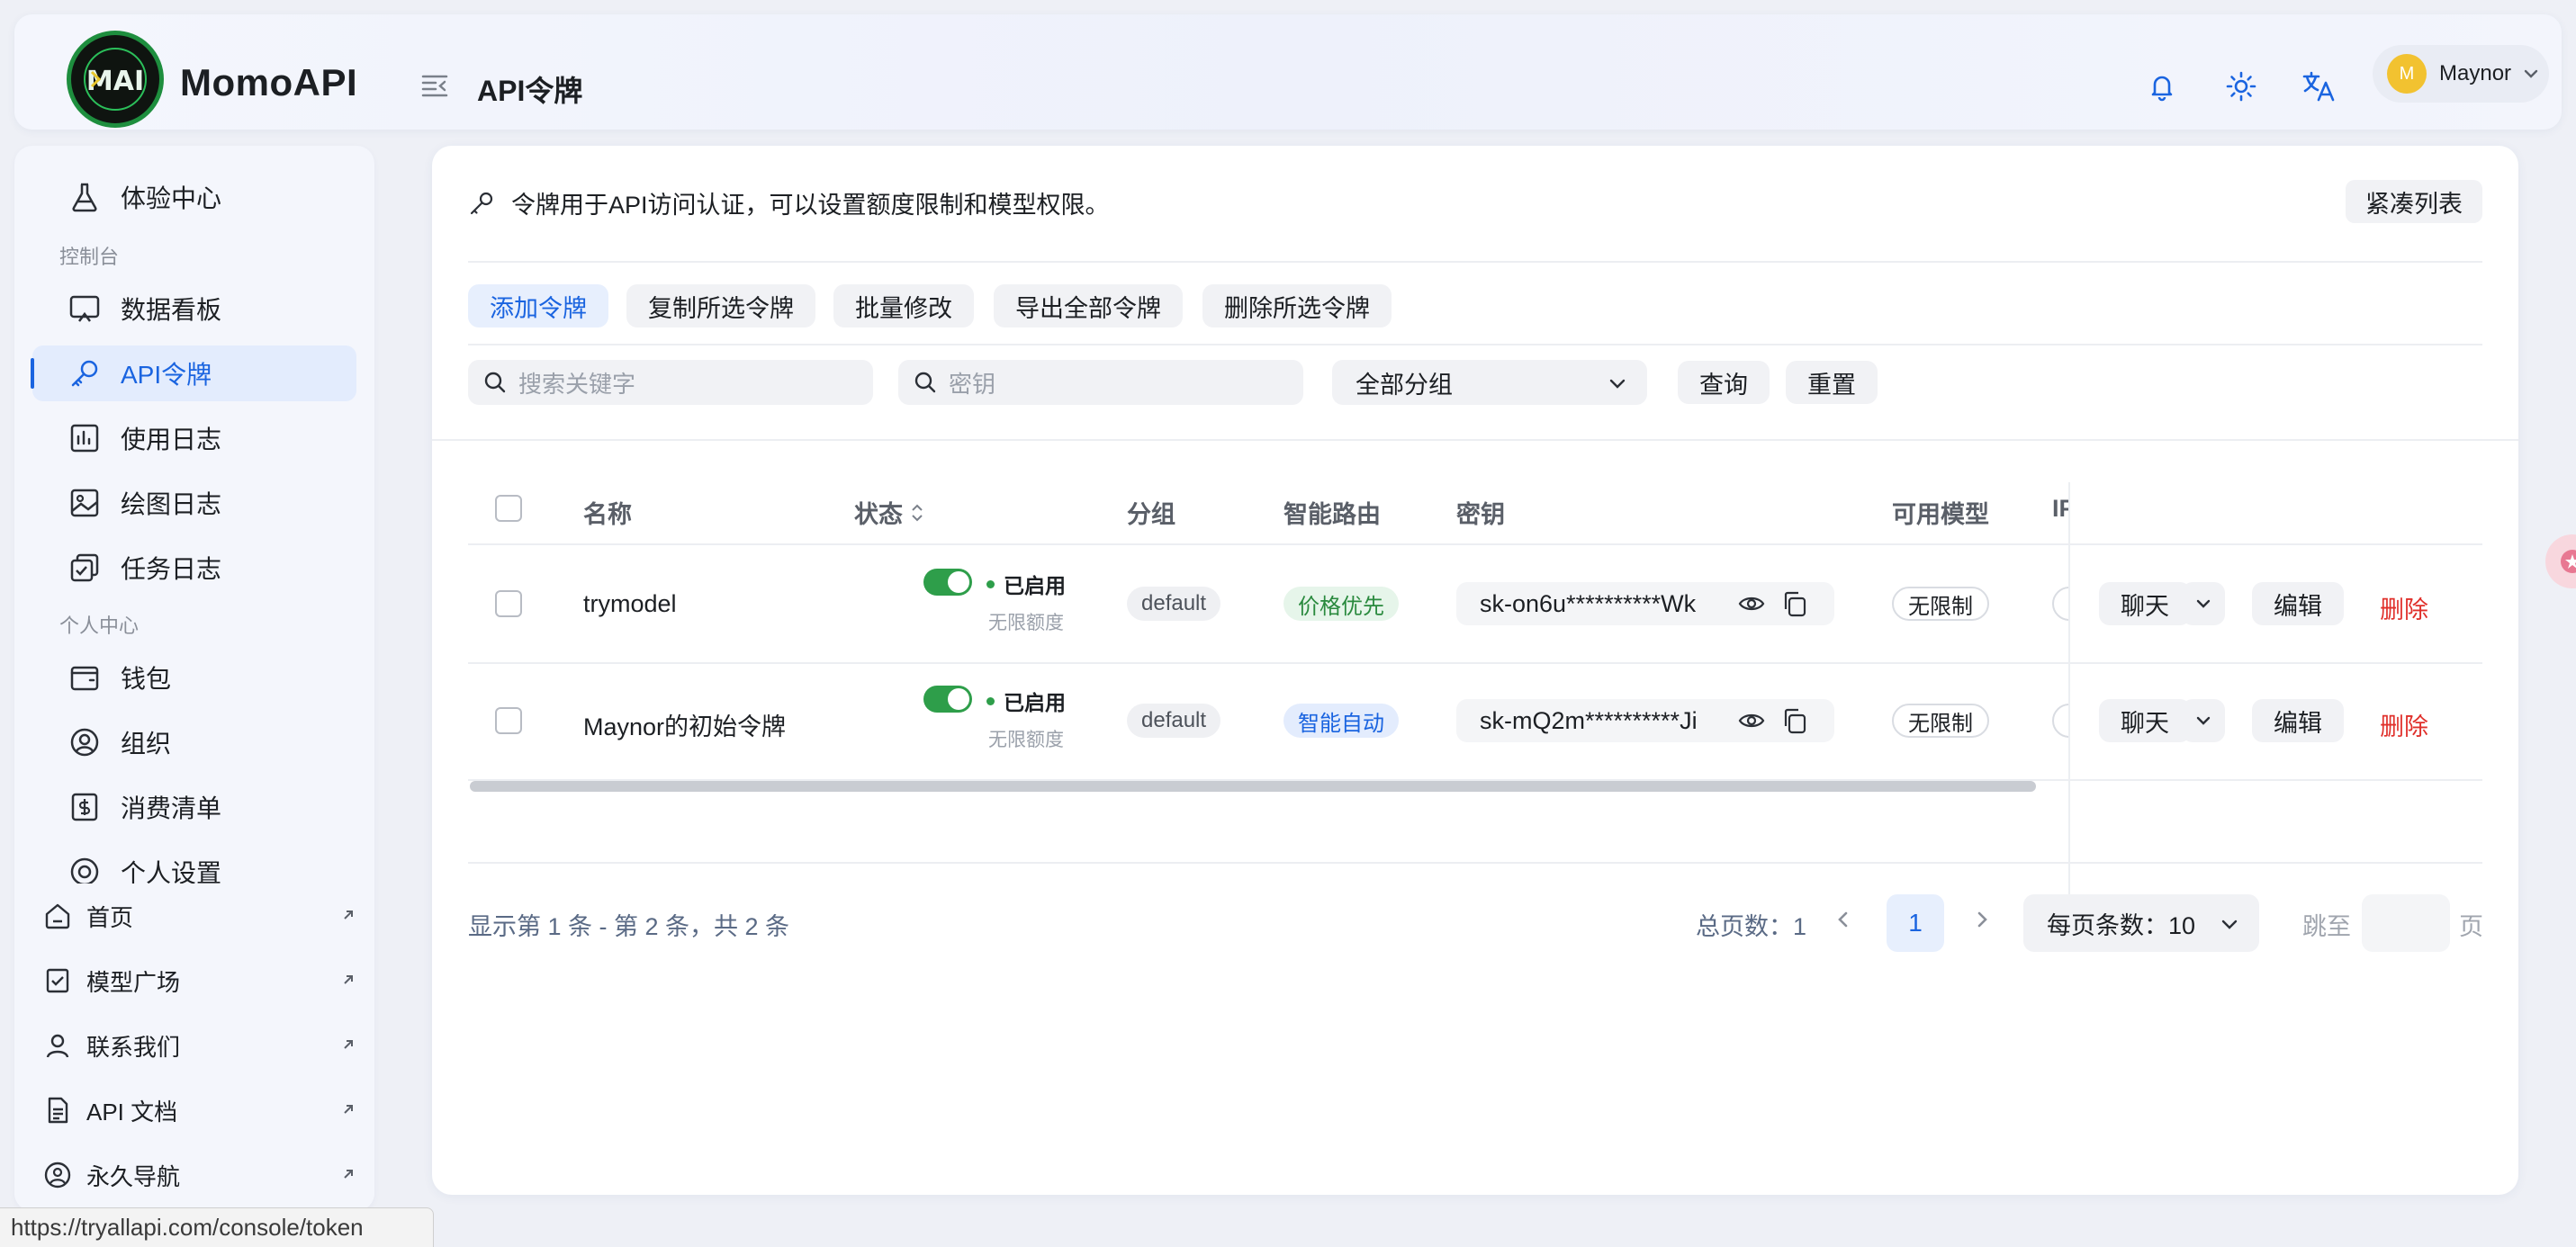 The image size is (2576, 1247). I want to click on query-button: 查询, so click(1724, 382).